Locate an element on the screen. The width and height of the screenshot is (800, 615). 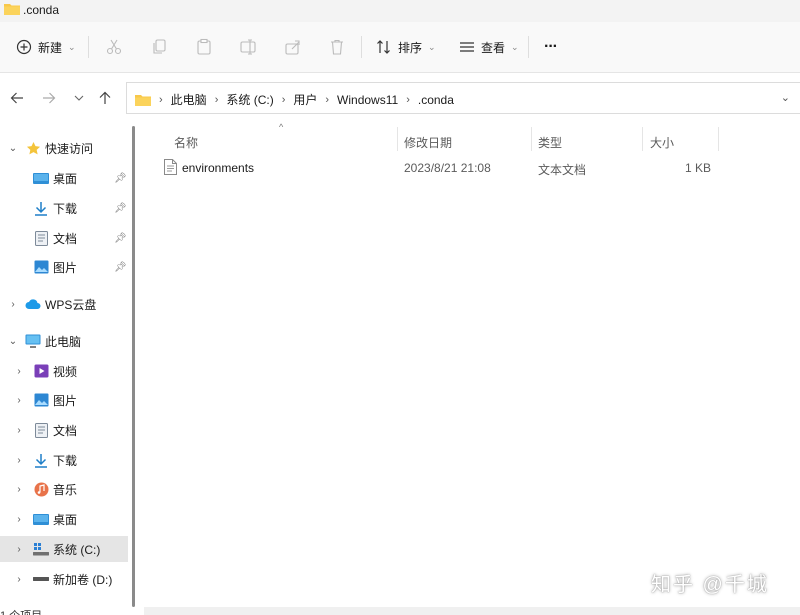
windows-drive-icon is located at coordinates (41, 549).